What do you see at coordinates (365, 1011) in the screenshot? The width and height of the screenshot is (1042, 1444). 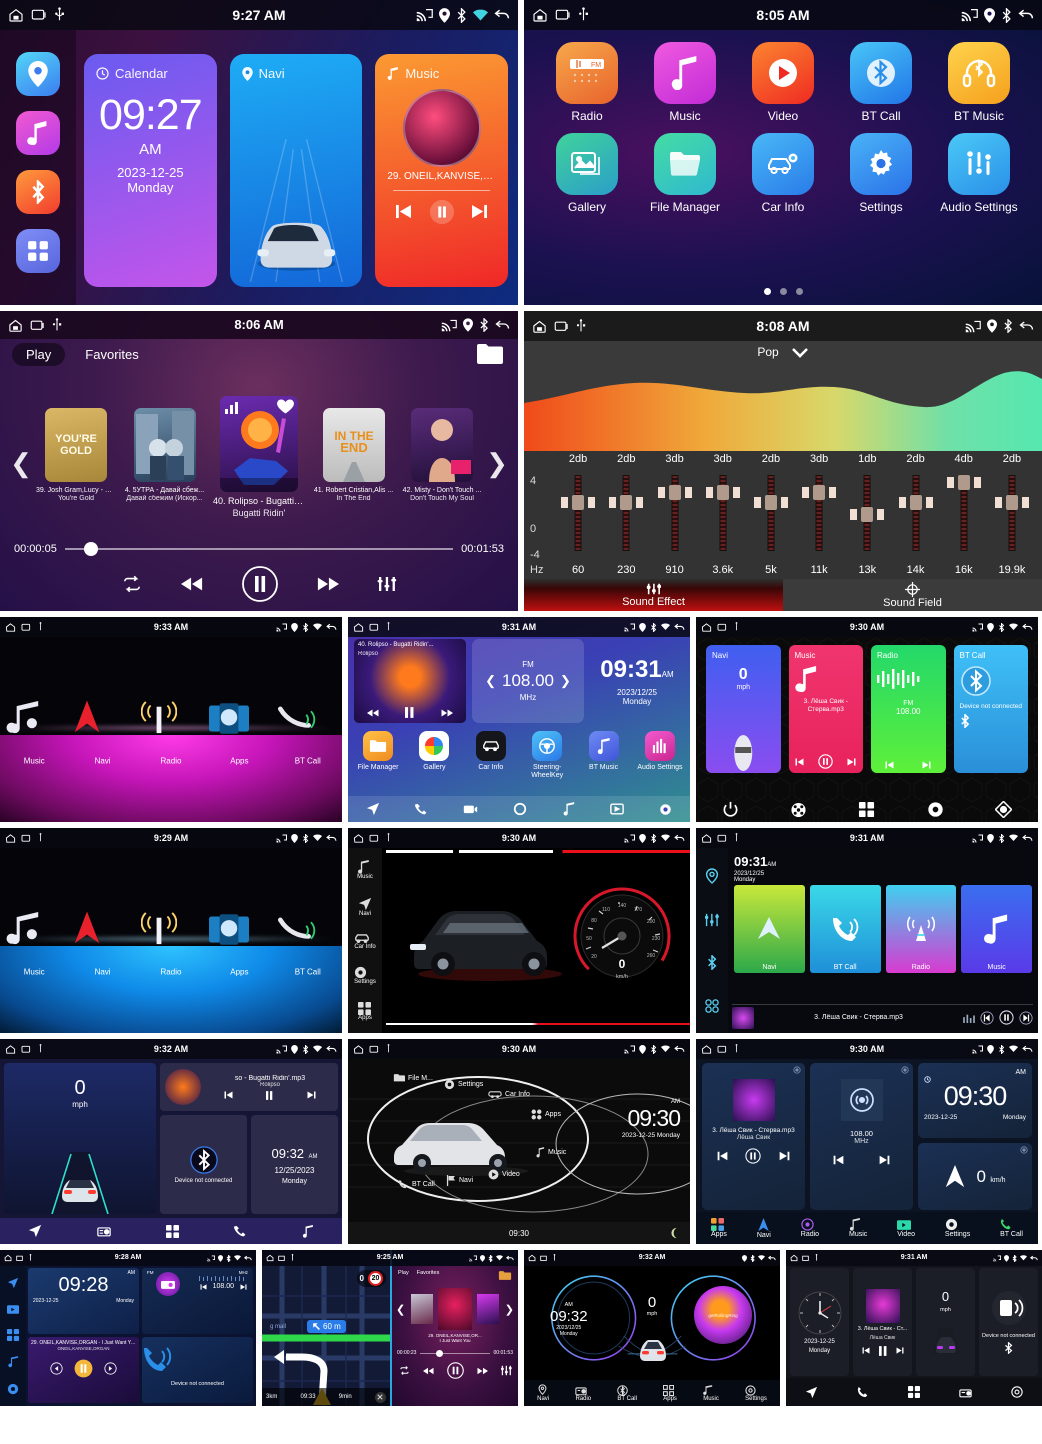 I see `rail-item-apps: Apps` at bounding box center [365, 1011].